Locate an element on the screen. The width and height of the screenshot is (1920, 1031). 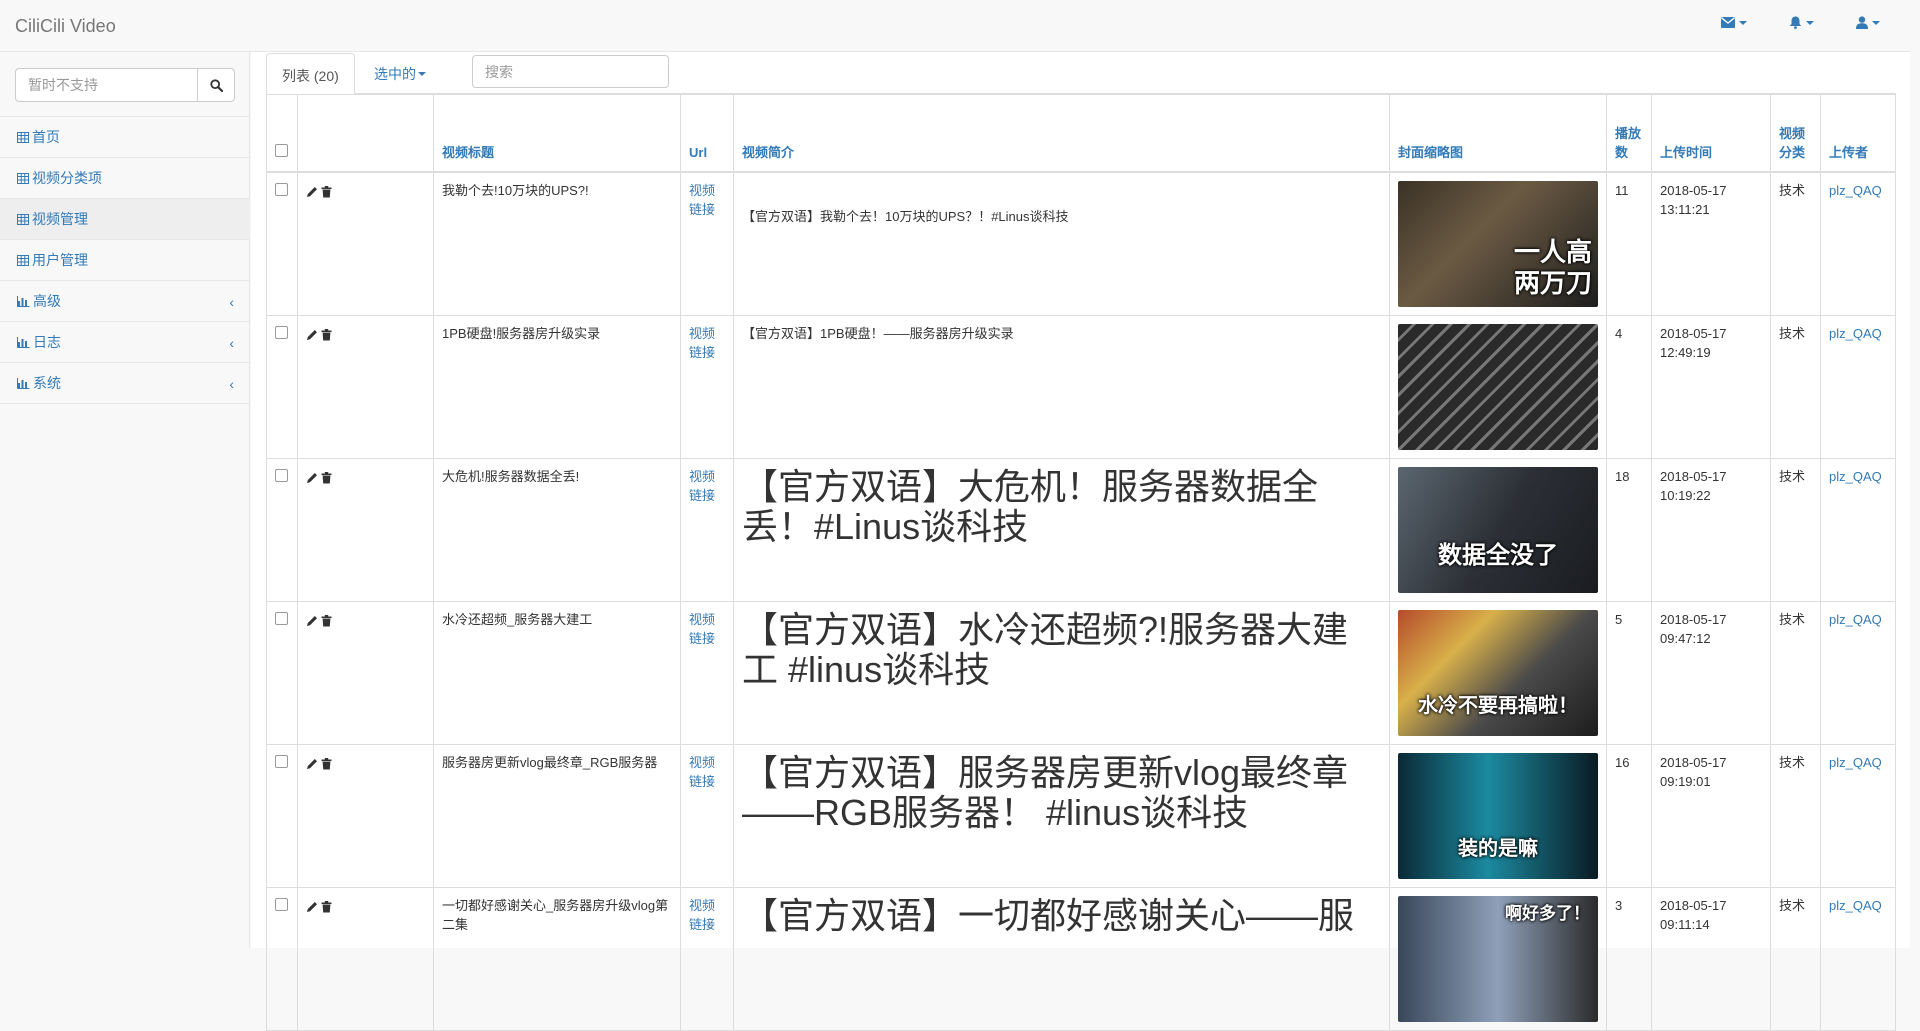
bar-chart-icon is located at coordinates (23, 342).